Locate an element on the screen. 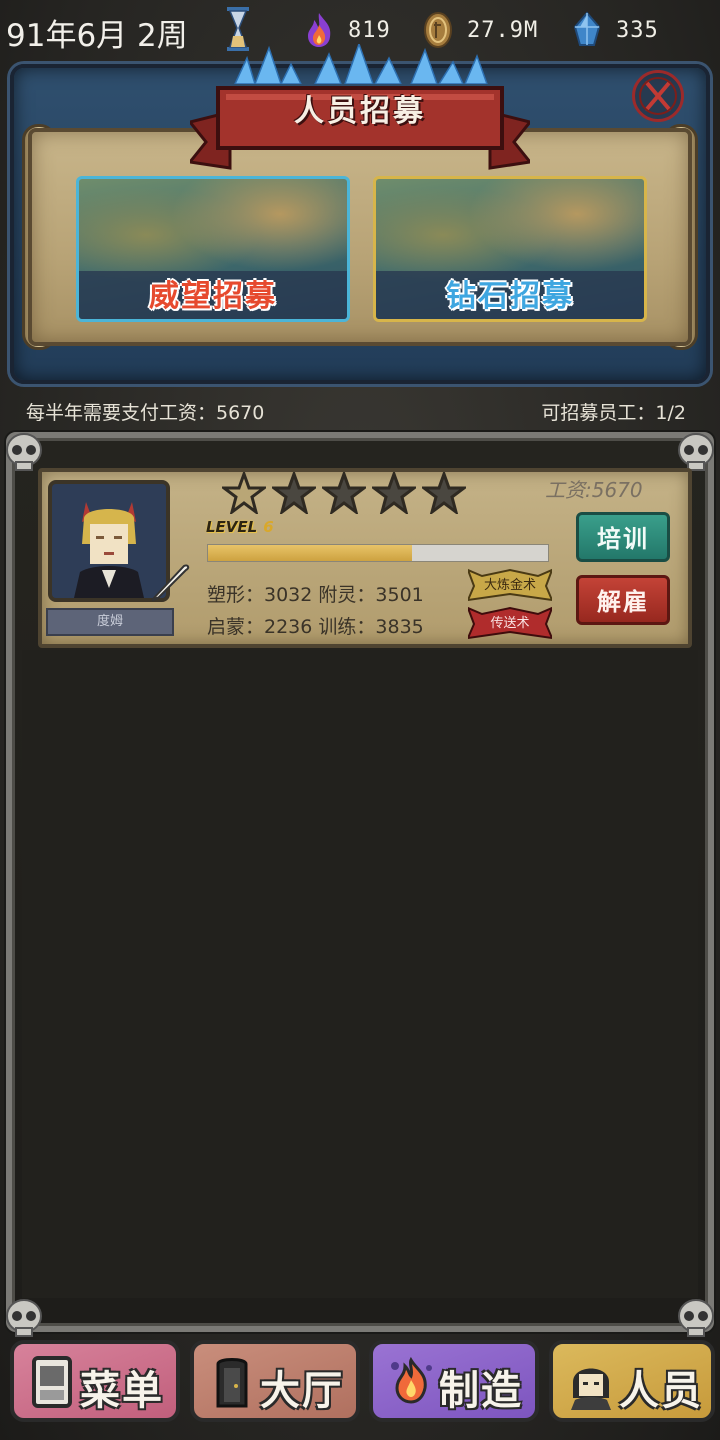 The image size is (720, 1440). nav-staff-button: 人员 is located at coordinates (632, 1381).